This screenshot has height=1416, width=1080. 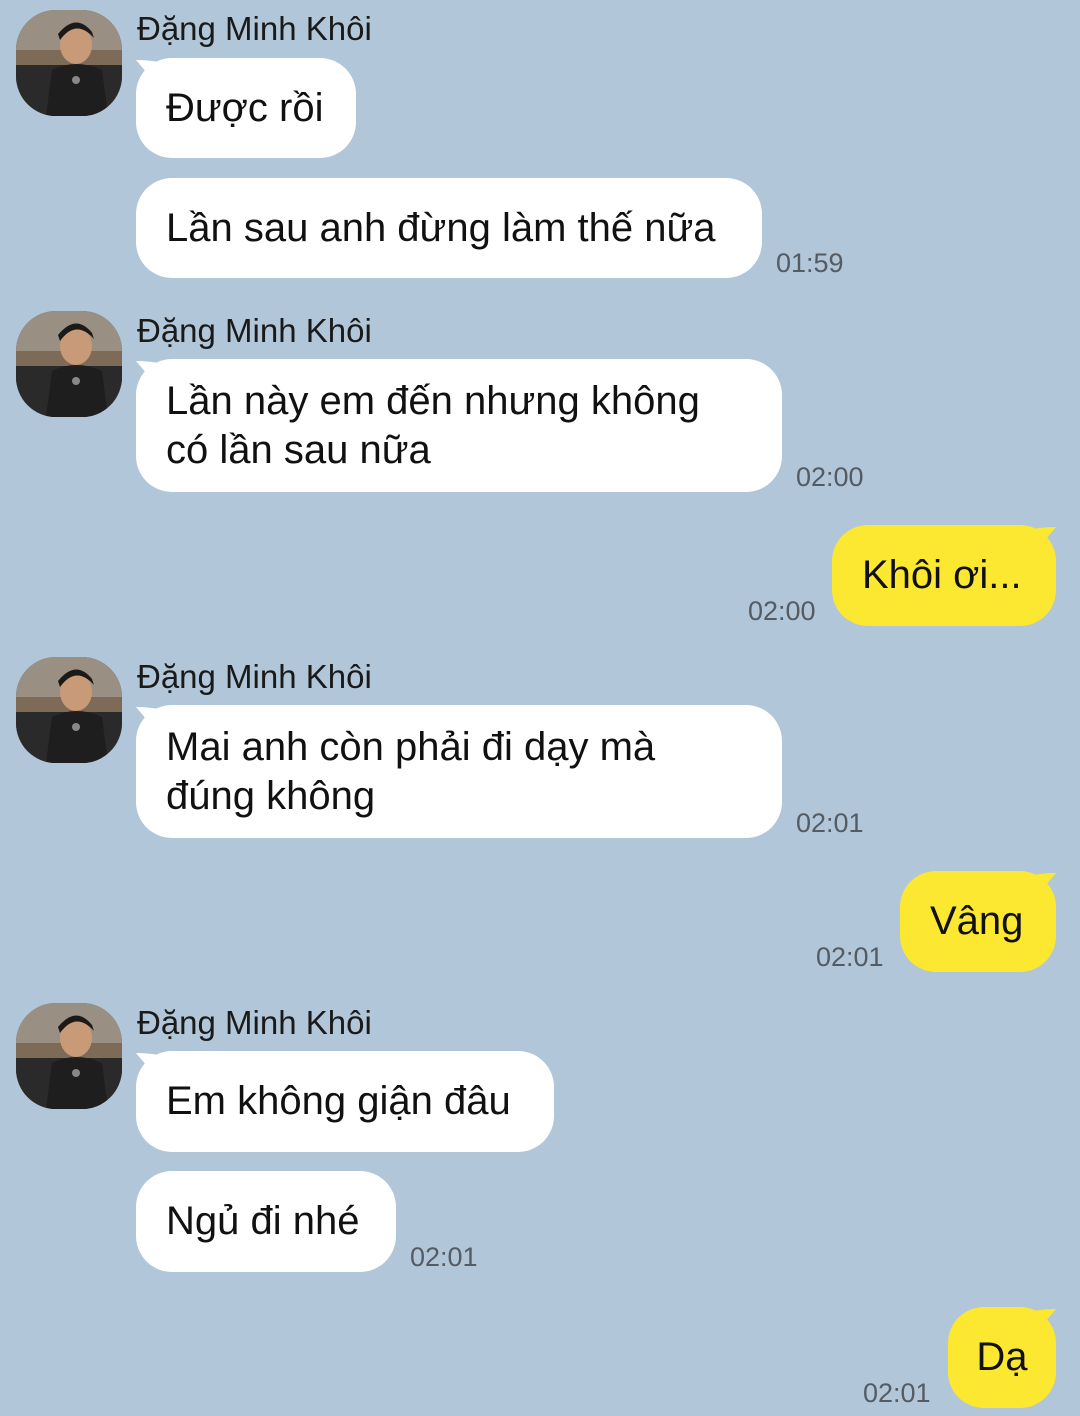 I want to click on message-text: Vâng, so click(x=977, y=921).